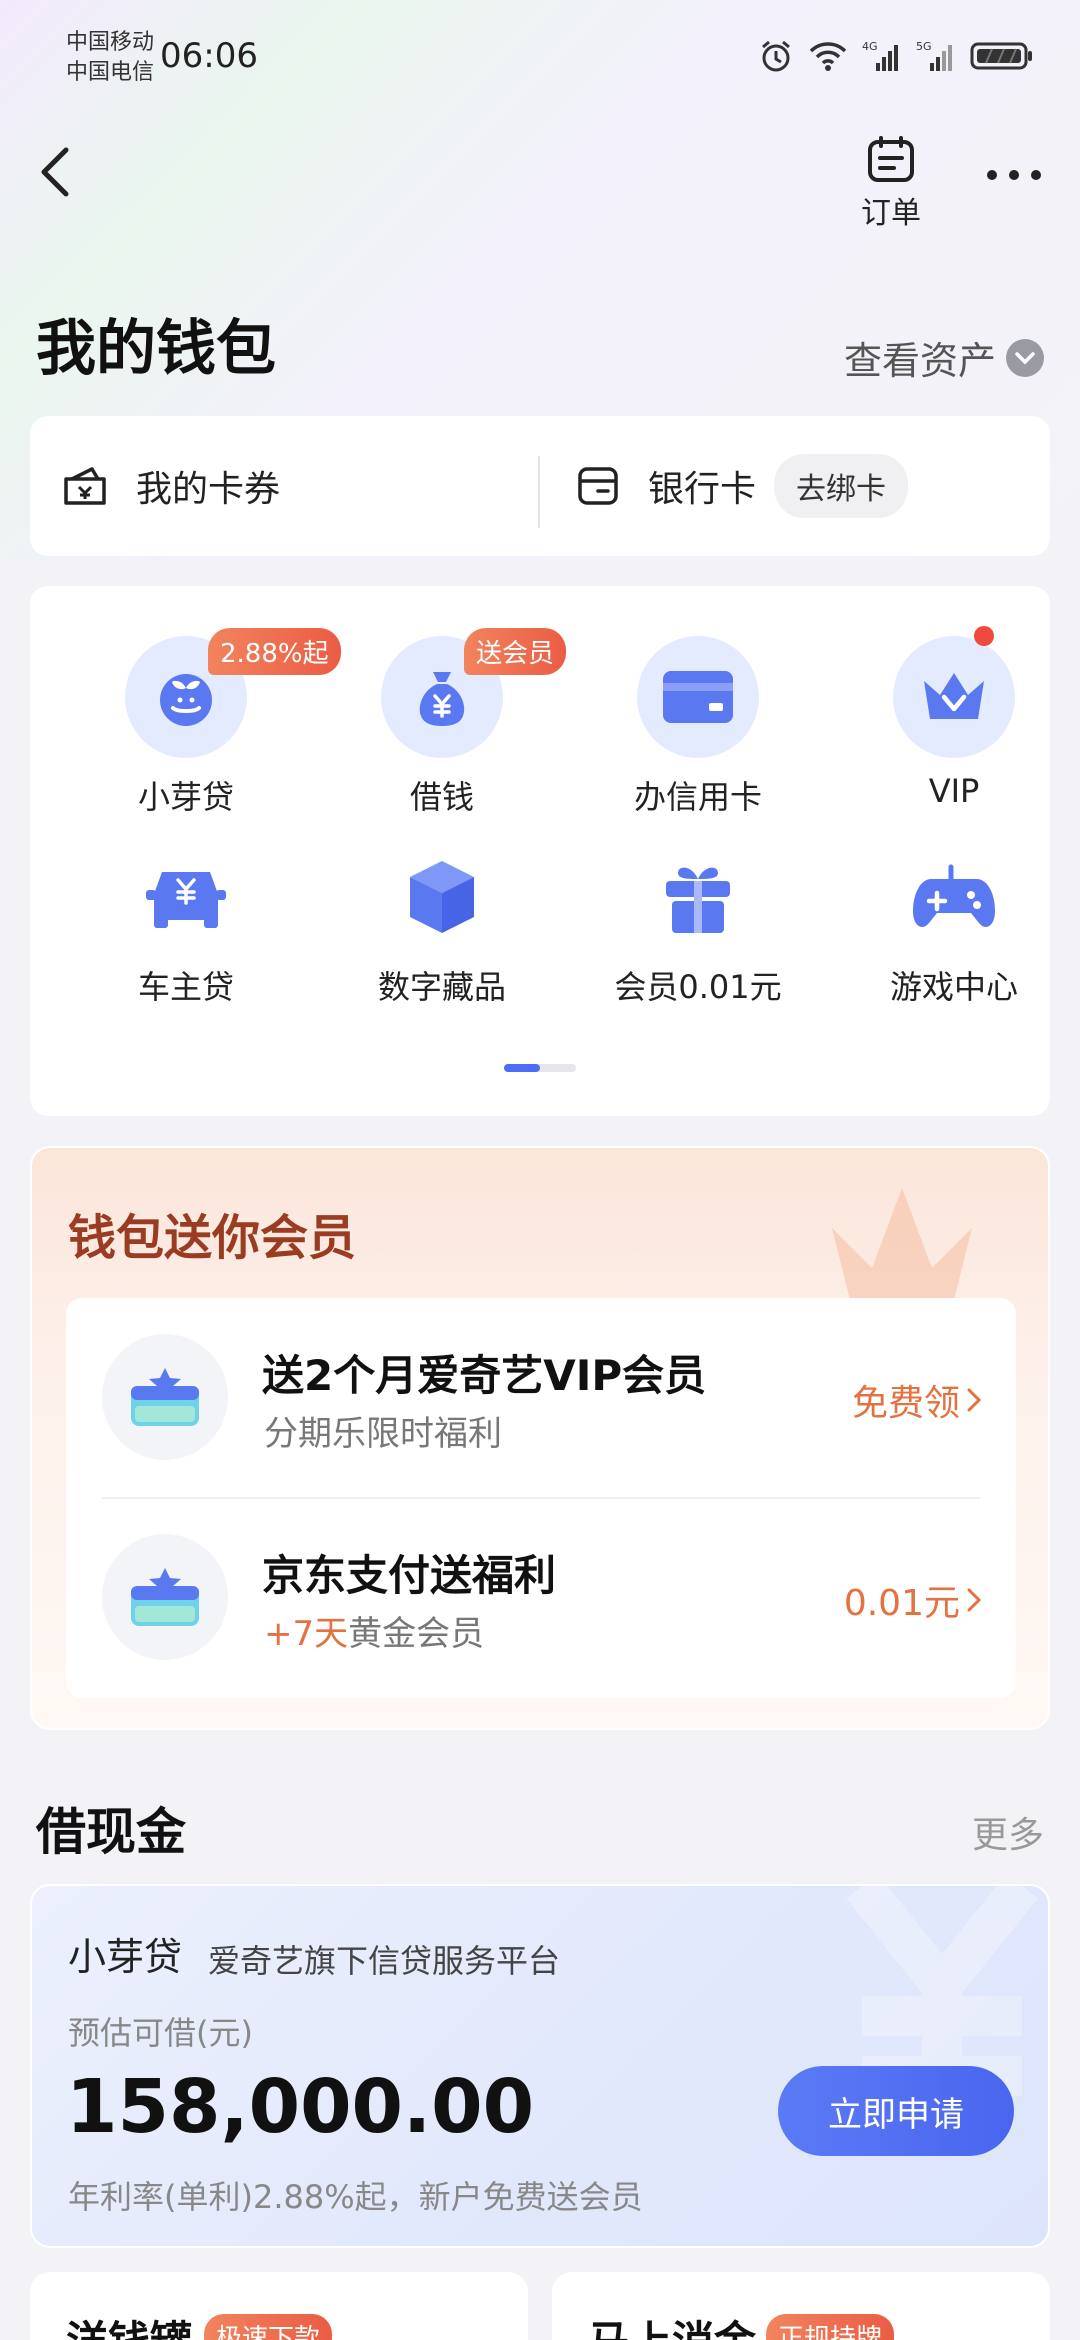 The image size is (1080, 2340). I want to click on back-button, so click(56, 172).